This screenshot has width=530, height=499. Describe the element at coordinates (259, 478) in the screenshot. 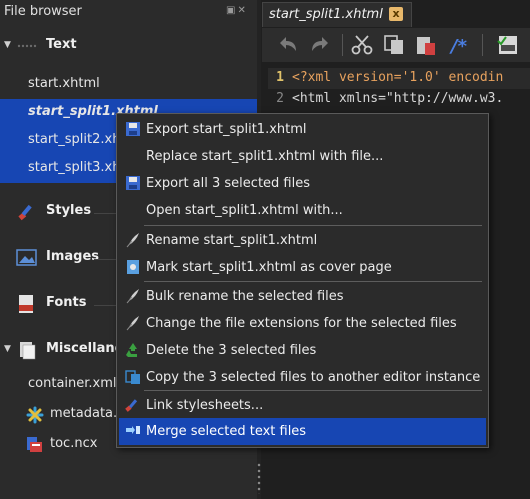

I see `resize-grip` at that location.